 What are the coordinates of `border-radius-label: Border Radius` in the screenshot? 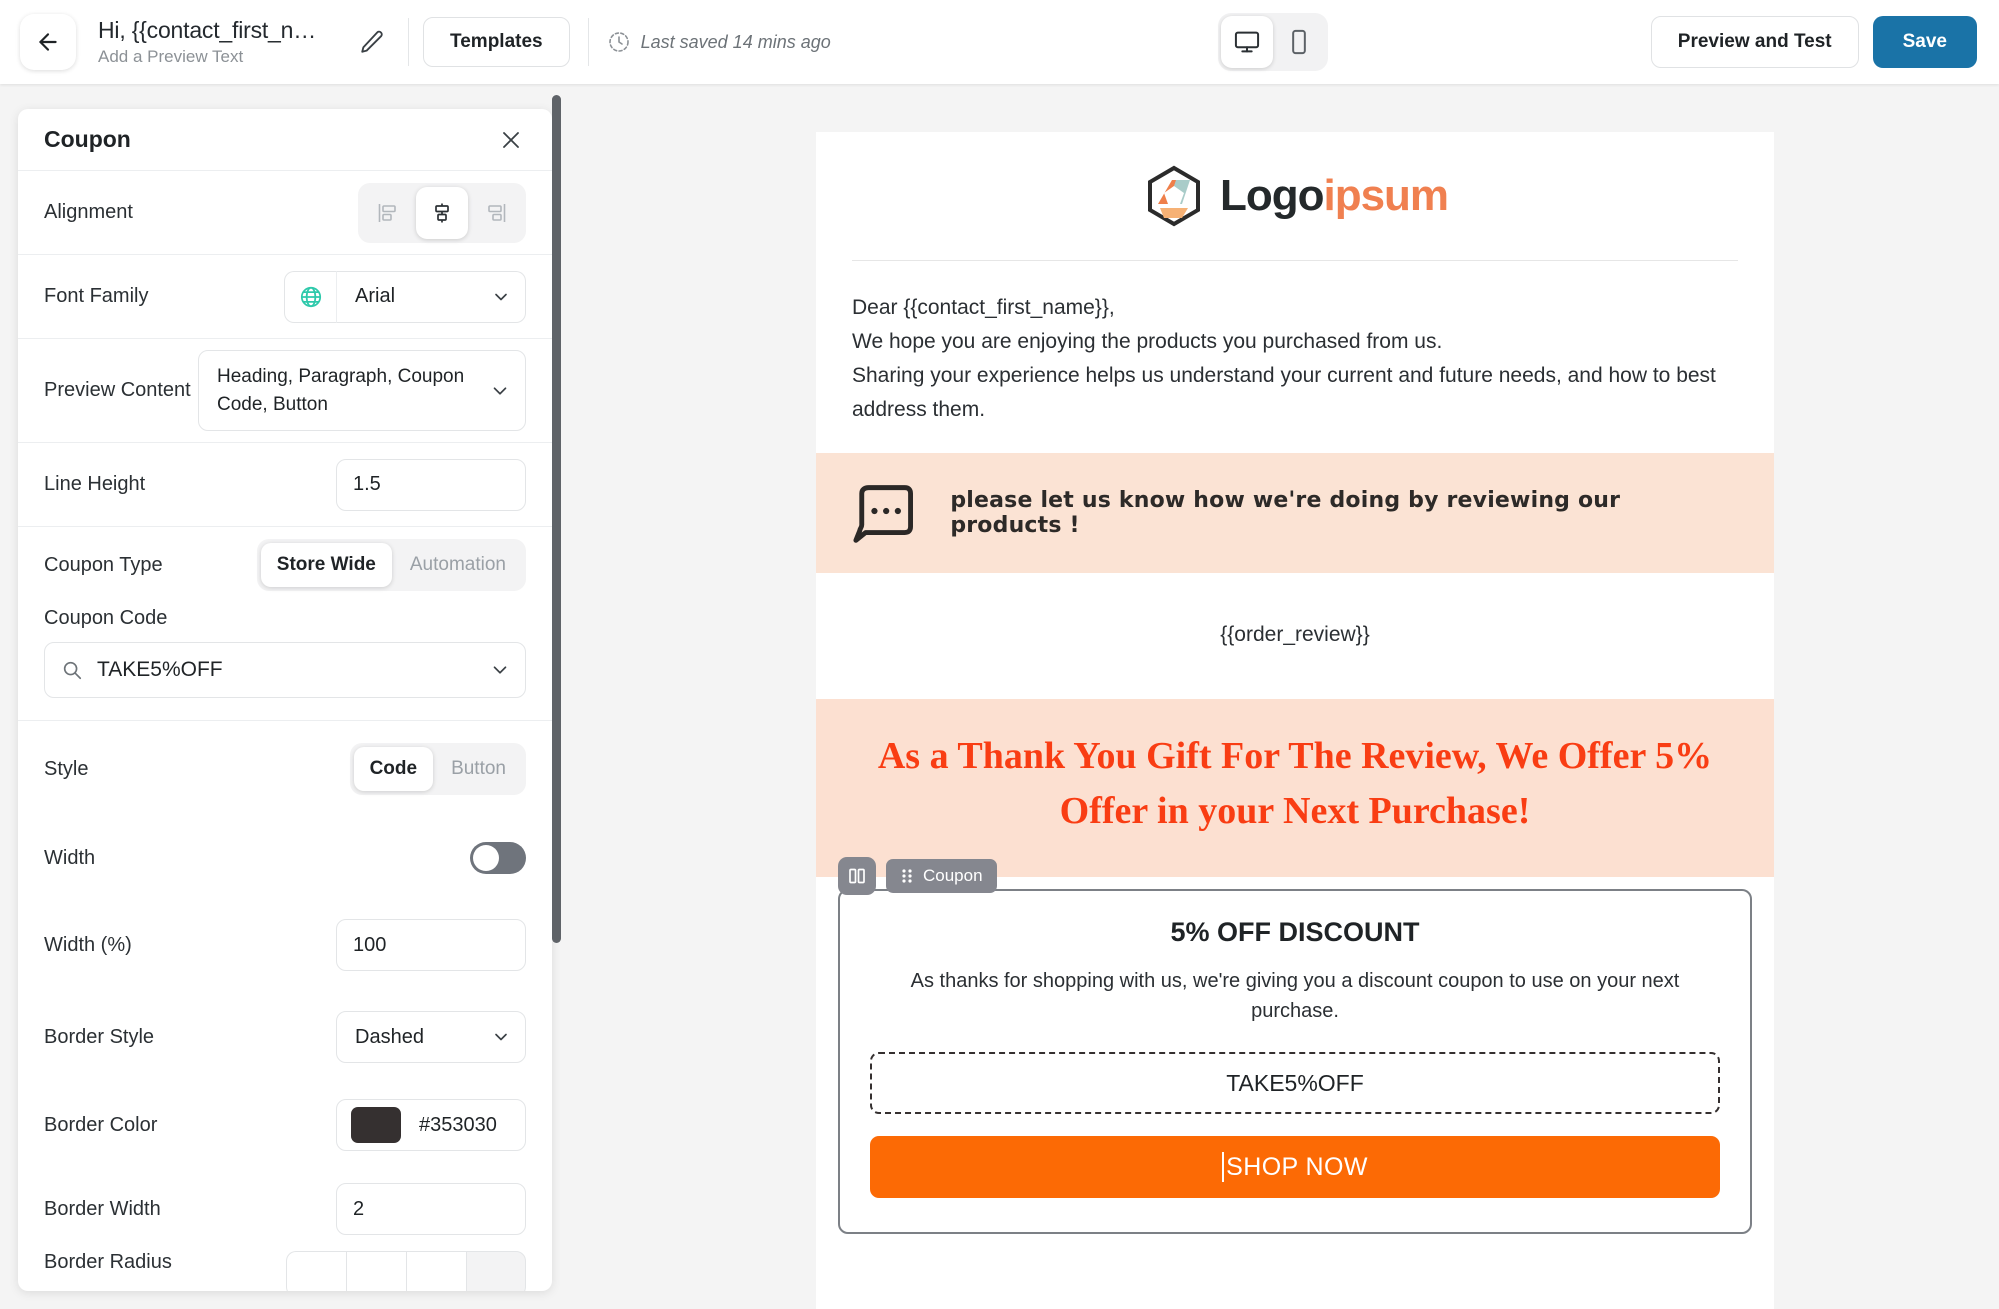 It's located at (108, 1262).